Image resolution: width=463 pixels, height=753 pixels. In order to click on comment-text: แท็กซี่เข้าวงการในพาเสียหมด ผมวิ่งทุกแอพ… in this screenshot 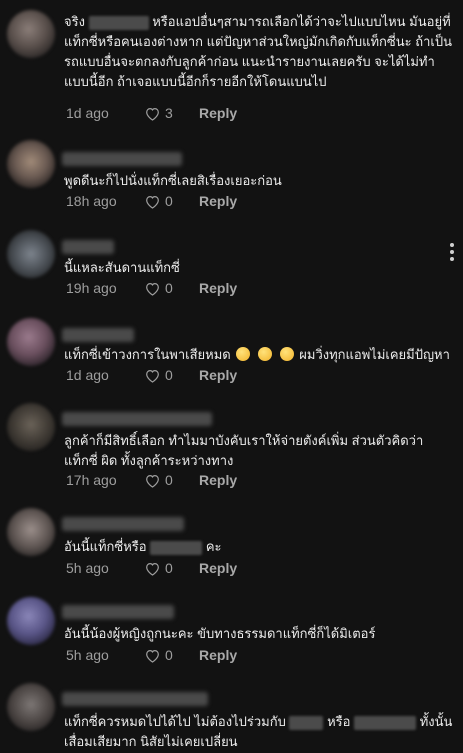, I will do `click(257, 354)`.